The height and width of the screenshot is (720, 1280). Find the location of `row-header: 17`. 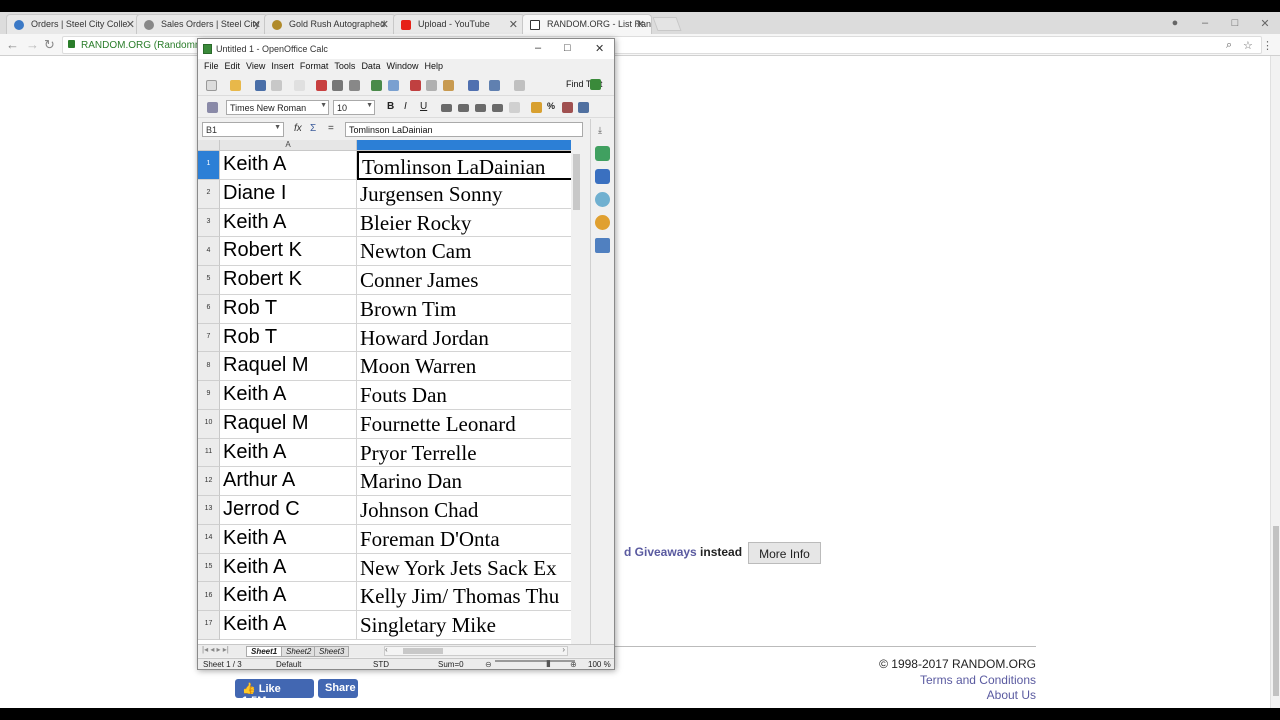

row-header: 17 is located at coordinates (209, 625).